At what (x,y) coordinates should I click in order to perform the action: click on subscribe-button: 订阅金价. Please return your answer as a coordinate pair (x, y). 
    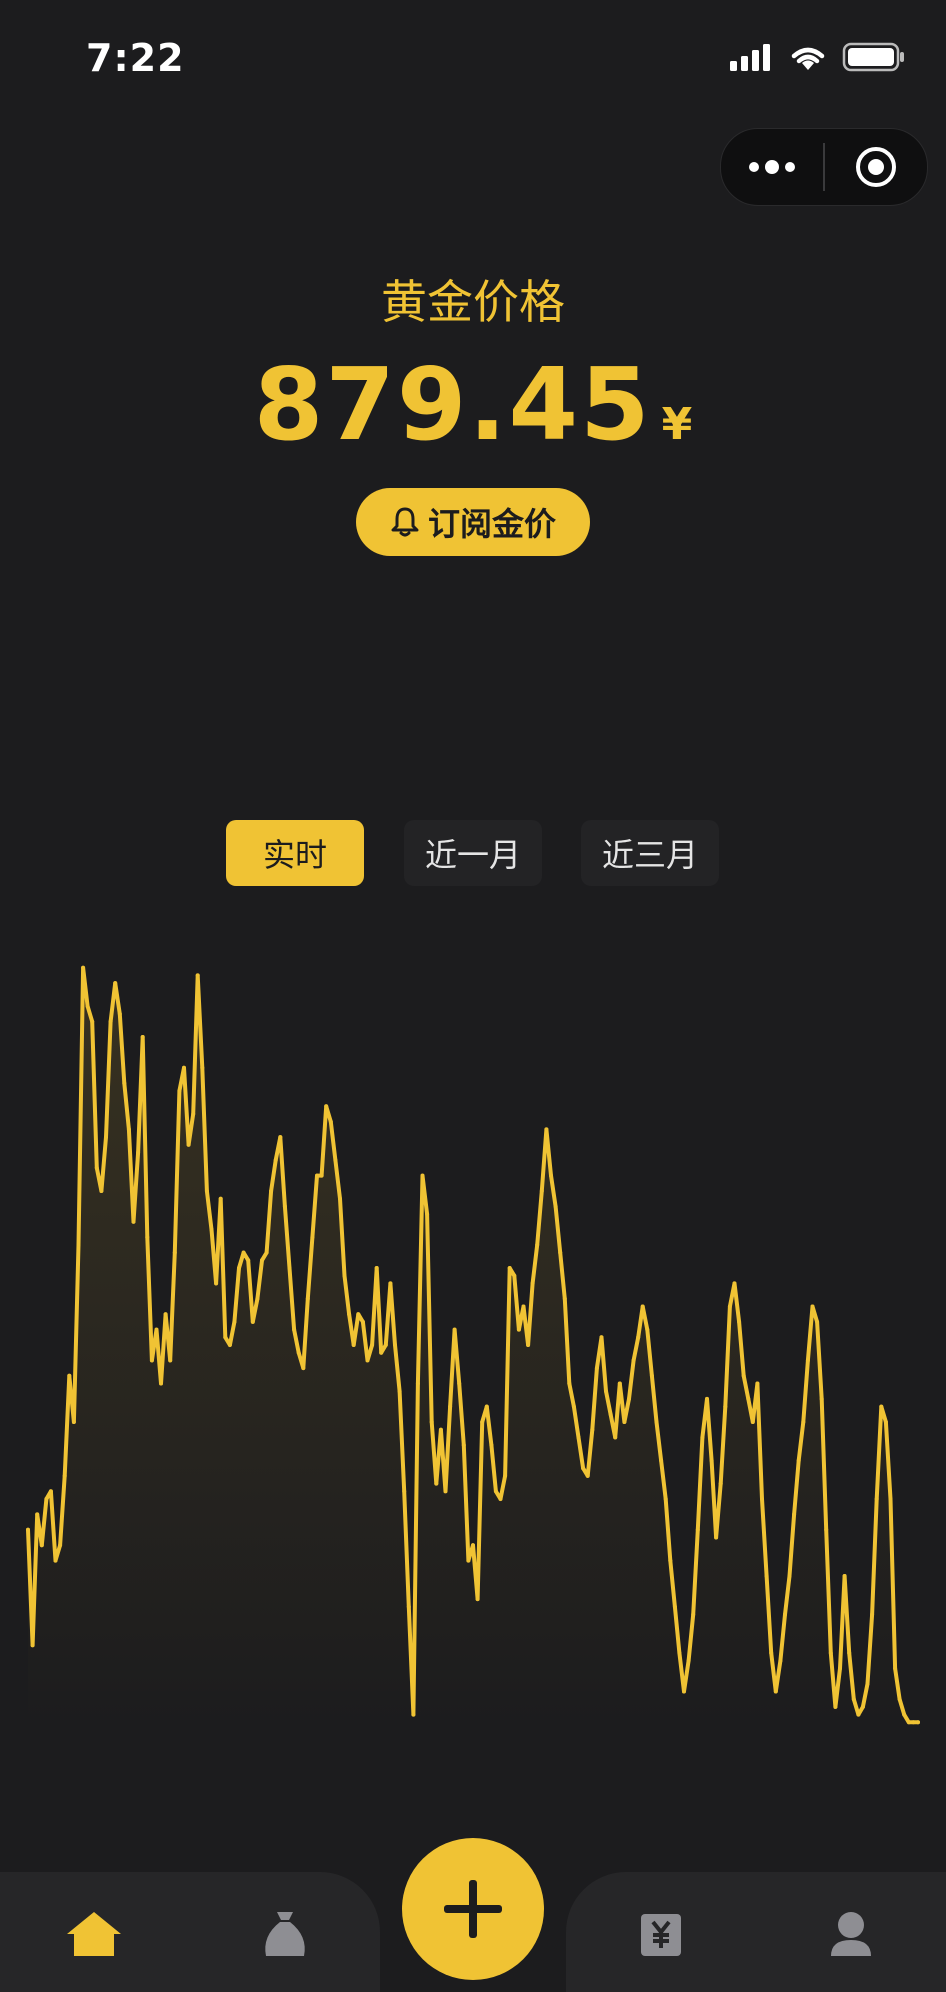
    Looking at the image, I should click on (473, 522).